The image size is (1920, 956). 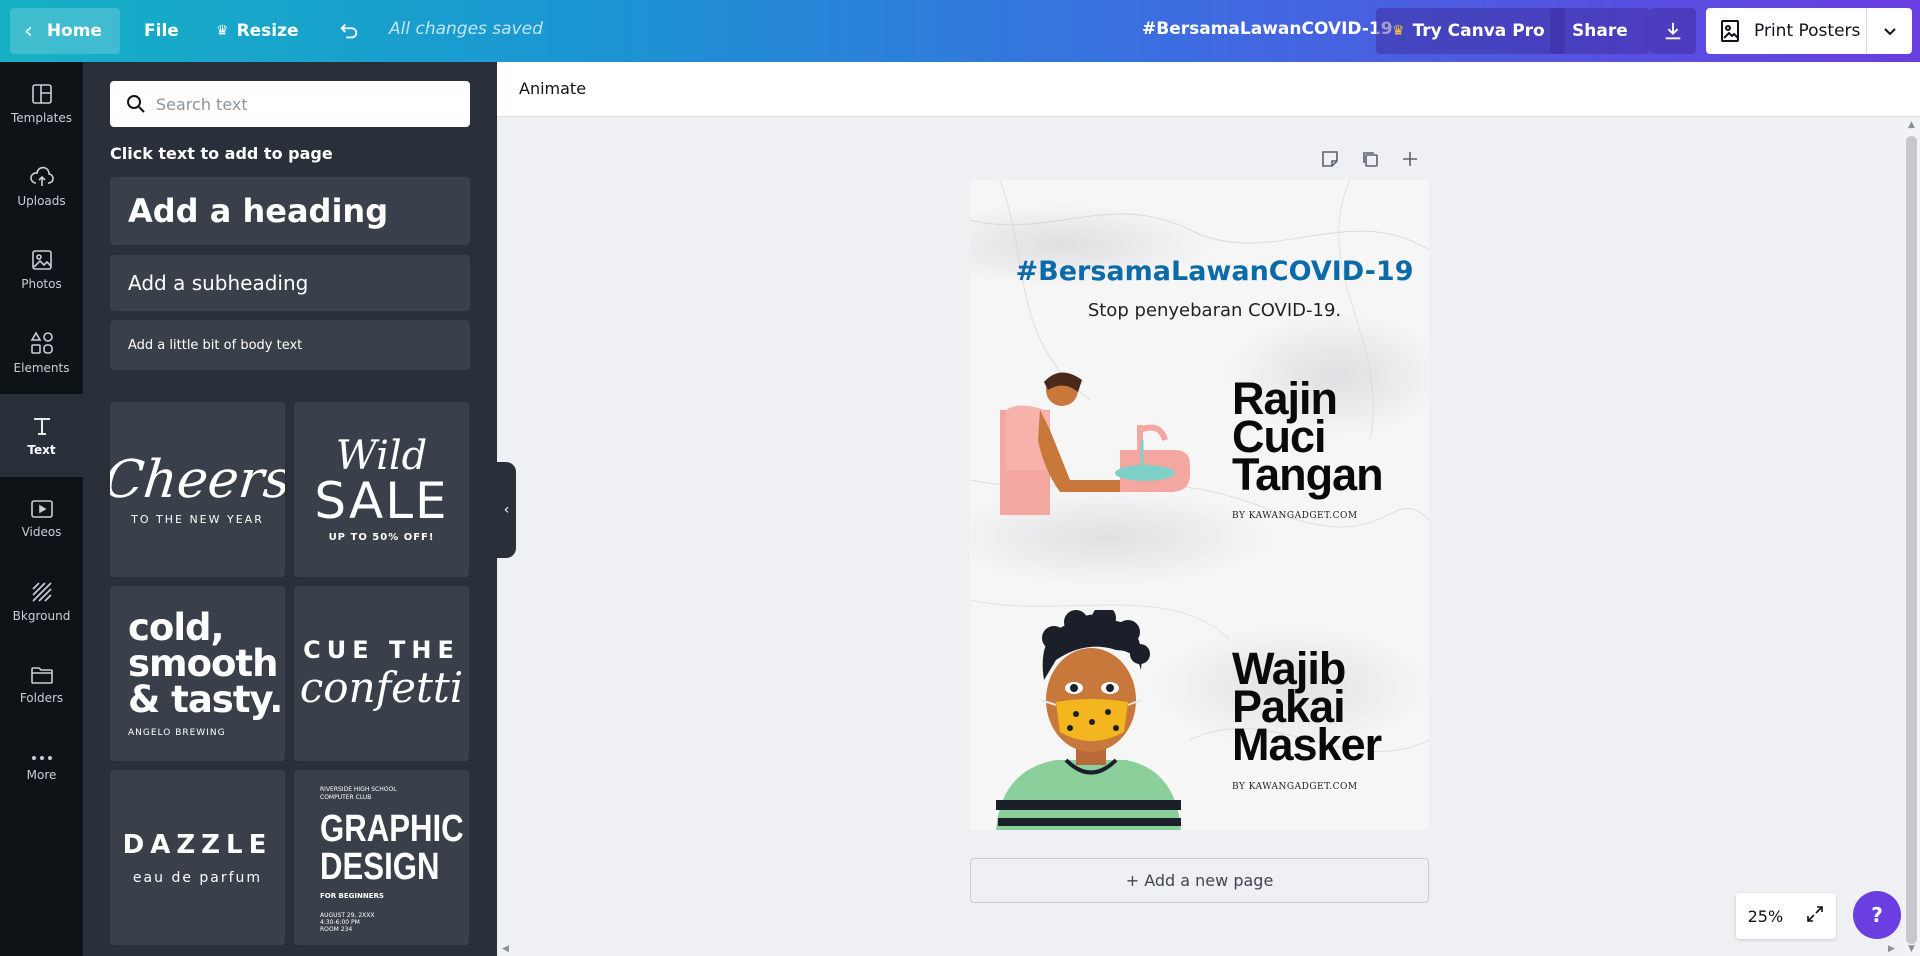 I want to click on panel-hint: Click text to add to page, so click(x=221, y=153).